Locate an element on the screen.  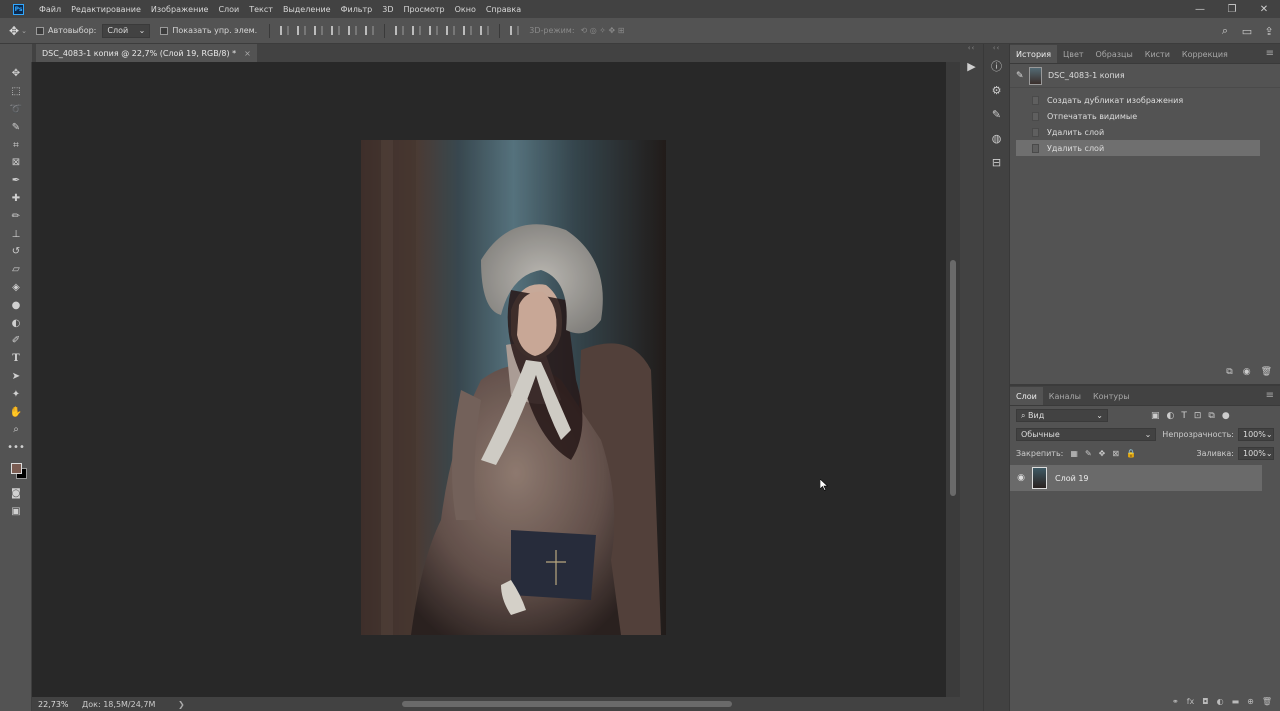
share-icon: ⇪ is located at coordinates (1269, 31).